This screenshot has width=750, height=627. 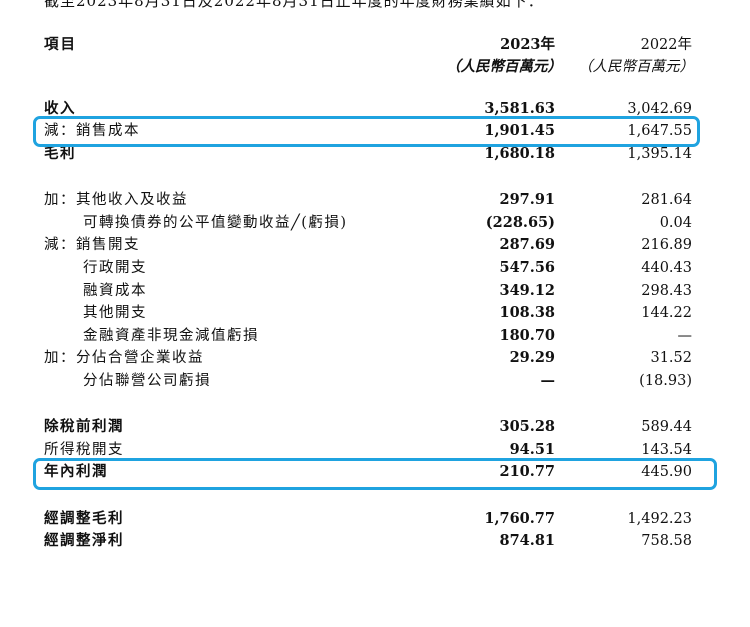 I want to click on column-header-2022: 2022年, so click(x=666, y=45).